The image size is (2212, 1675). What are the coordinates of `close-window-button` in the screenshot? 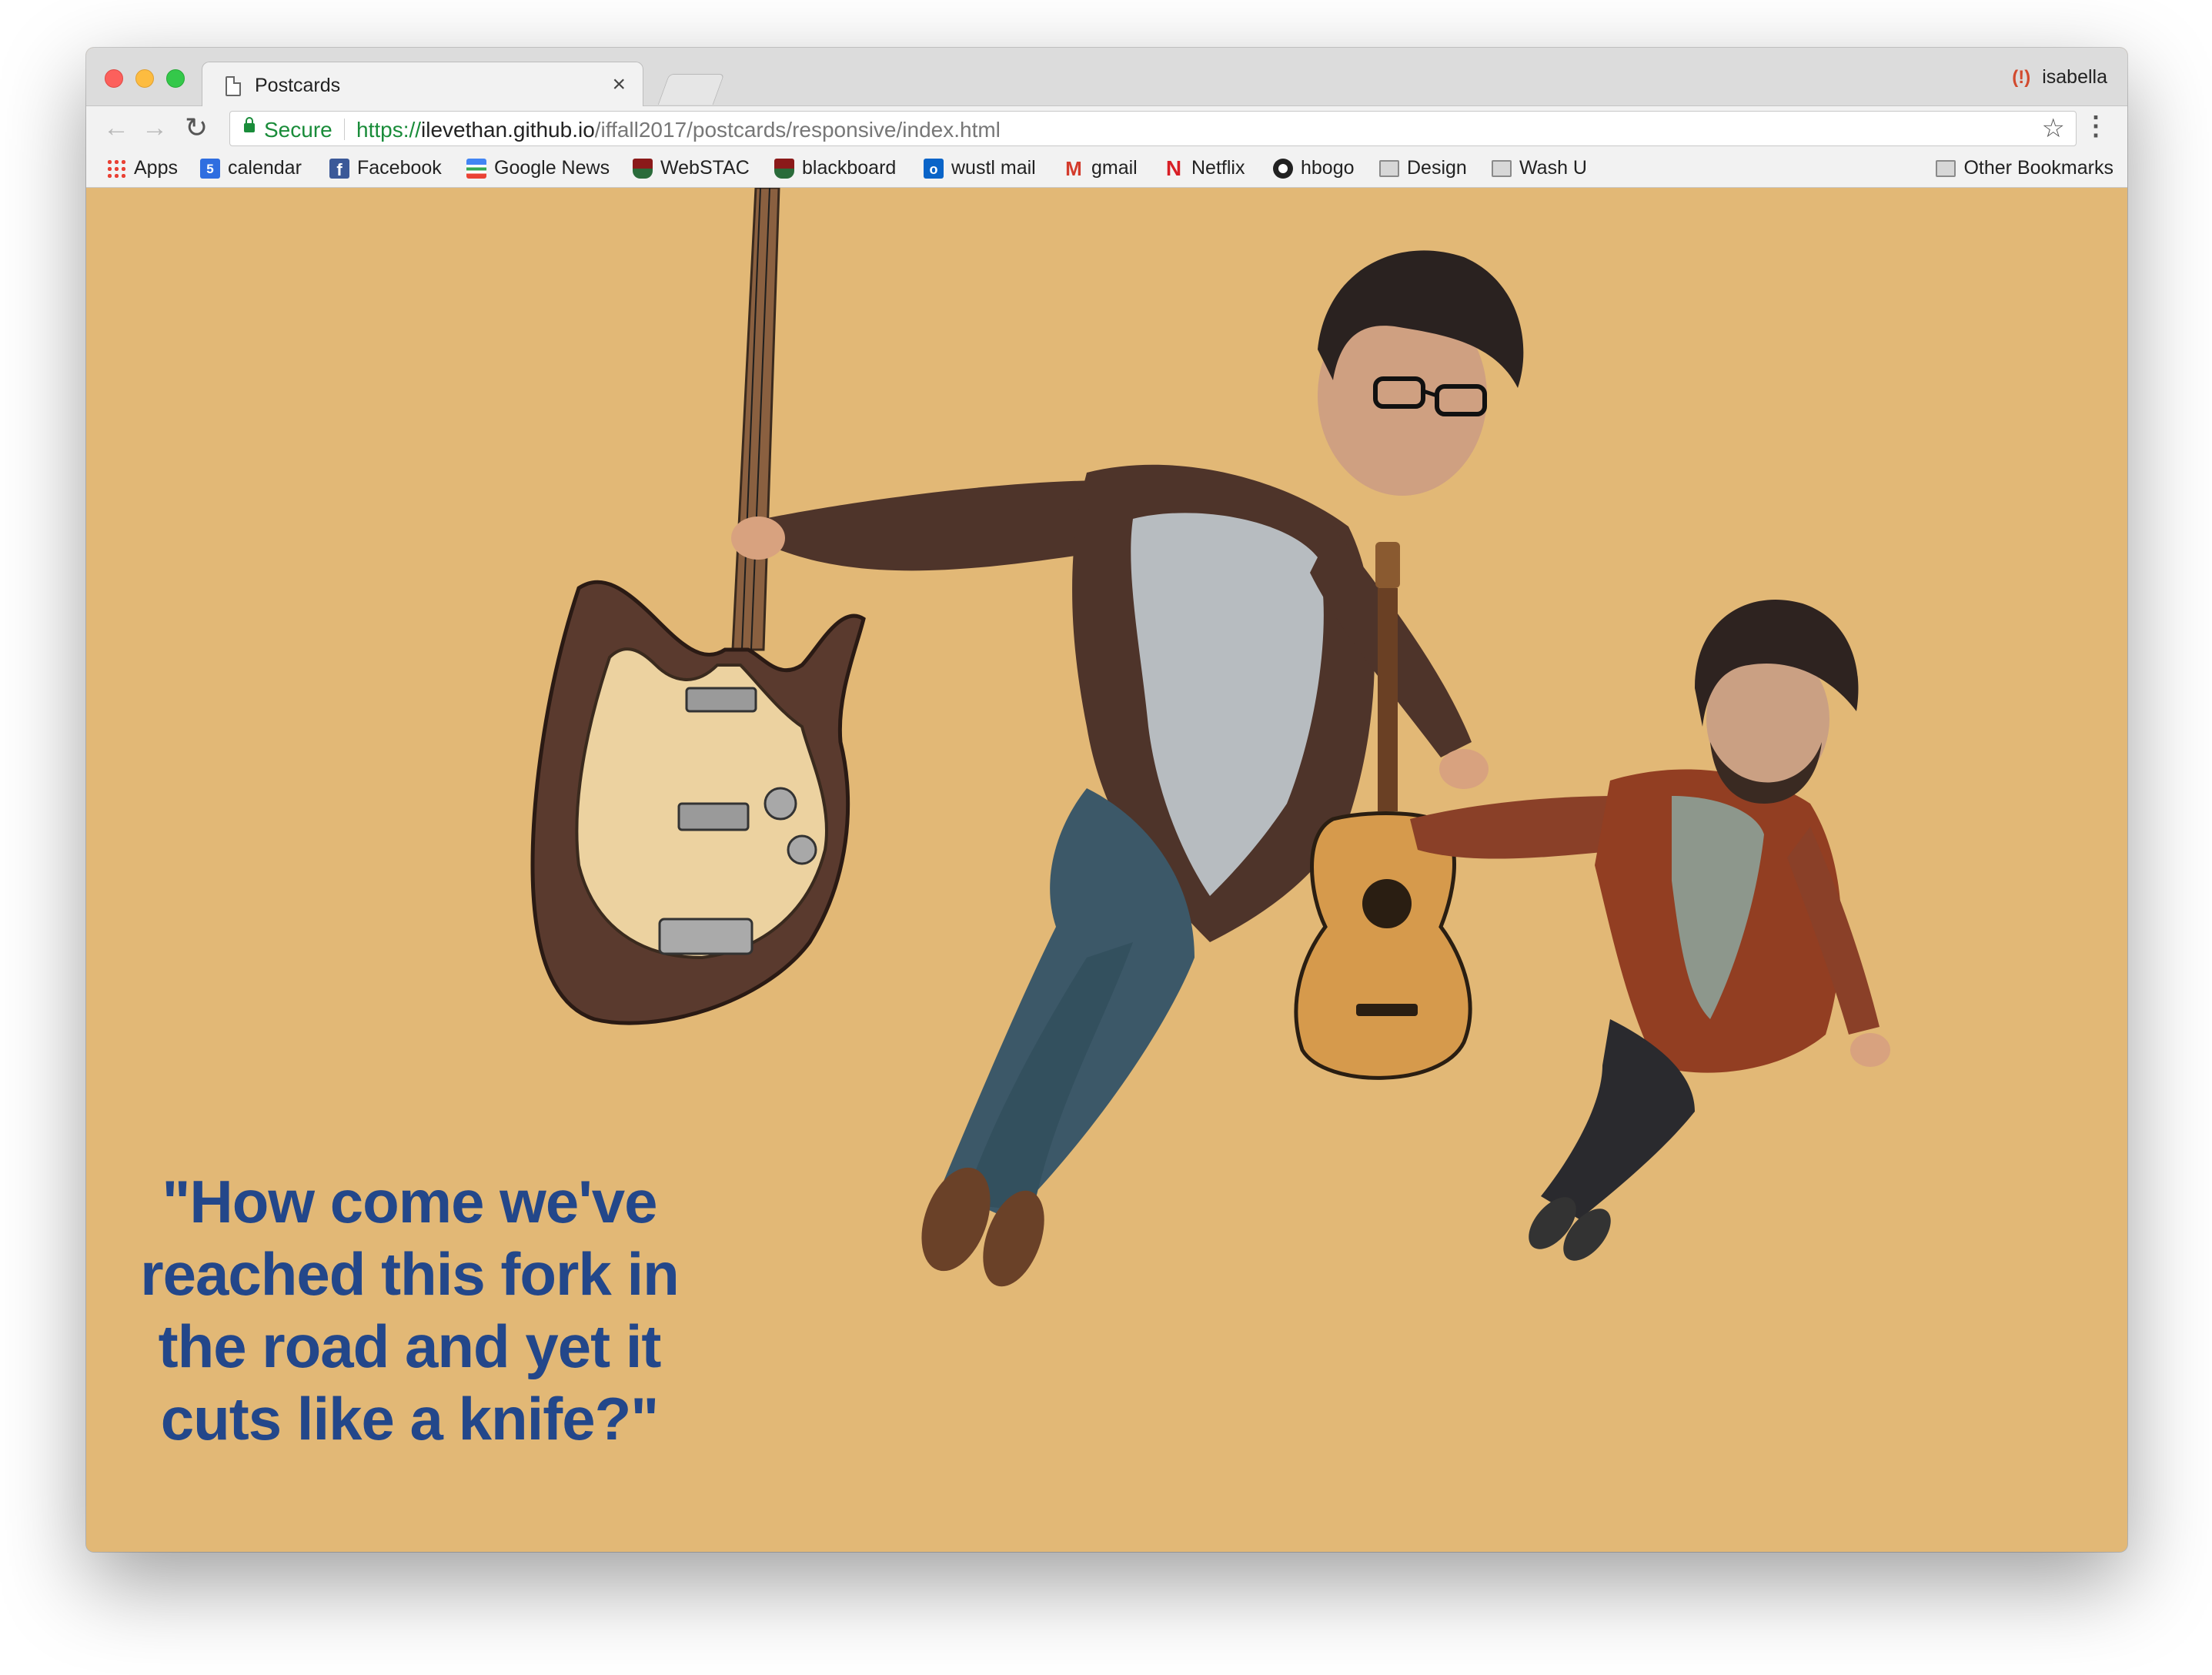 It's located at (114, 78).